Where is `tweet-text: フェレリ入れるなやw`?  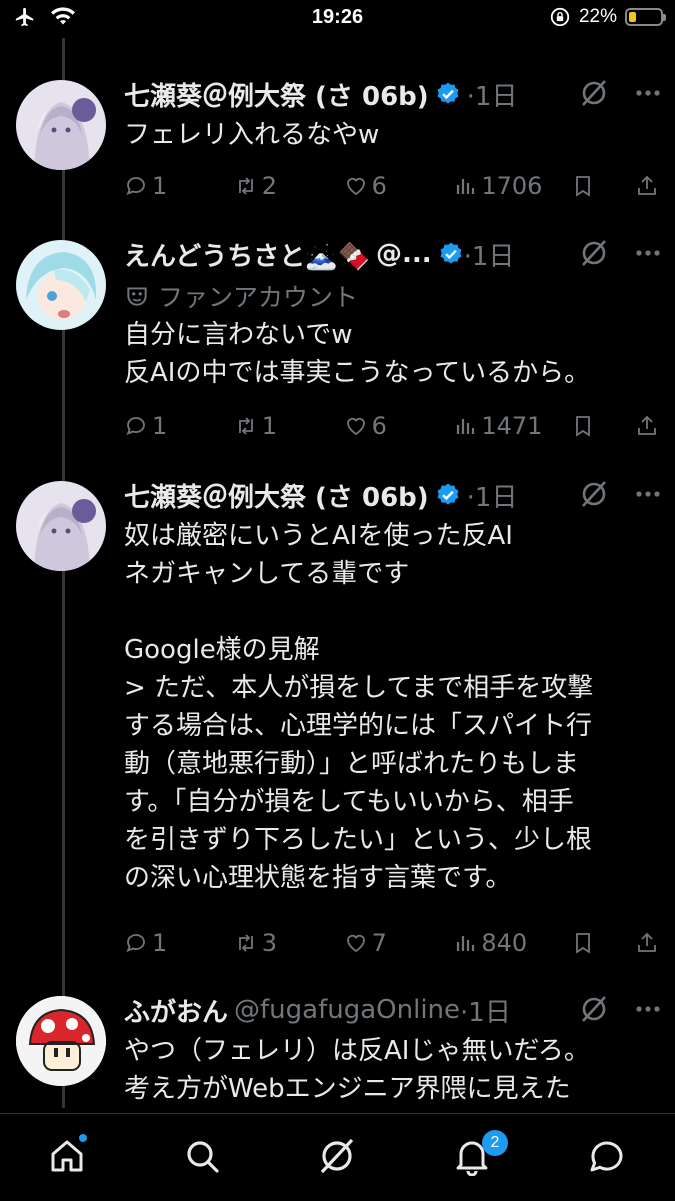
tweet-text: フェレリ入れるなやw is located at coordinates (252, 135).